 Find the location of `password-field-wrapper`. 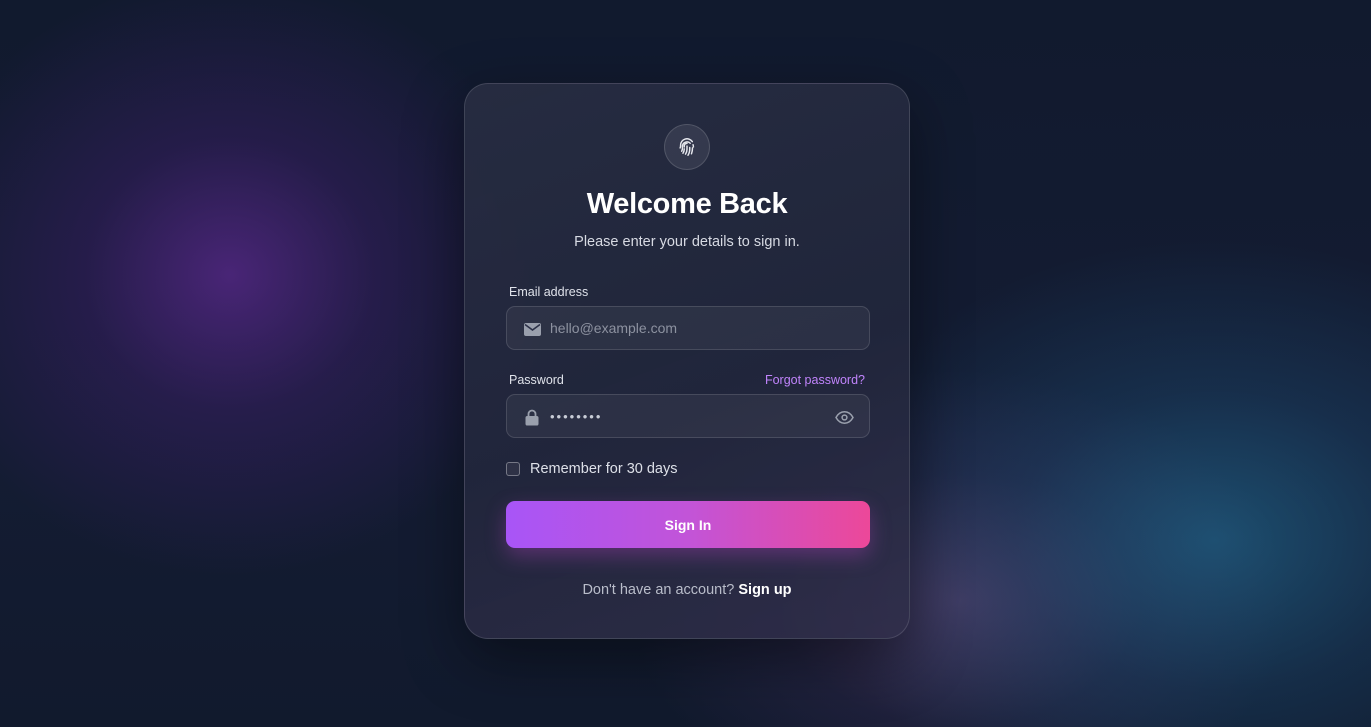

password-field-wrapper is located at coordinates (688, 416).